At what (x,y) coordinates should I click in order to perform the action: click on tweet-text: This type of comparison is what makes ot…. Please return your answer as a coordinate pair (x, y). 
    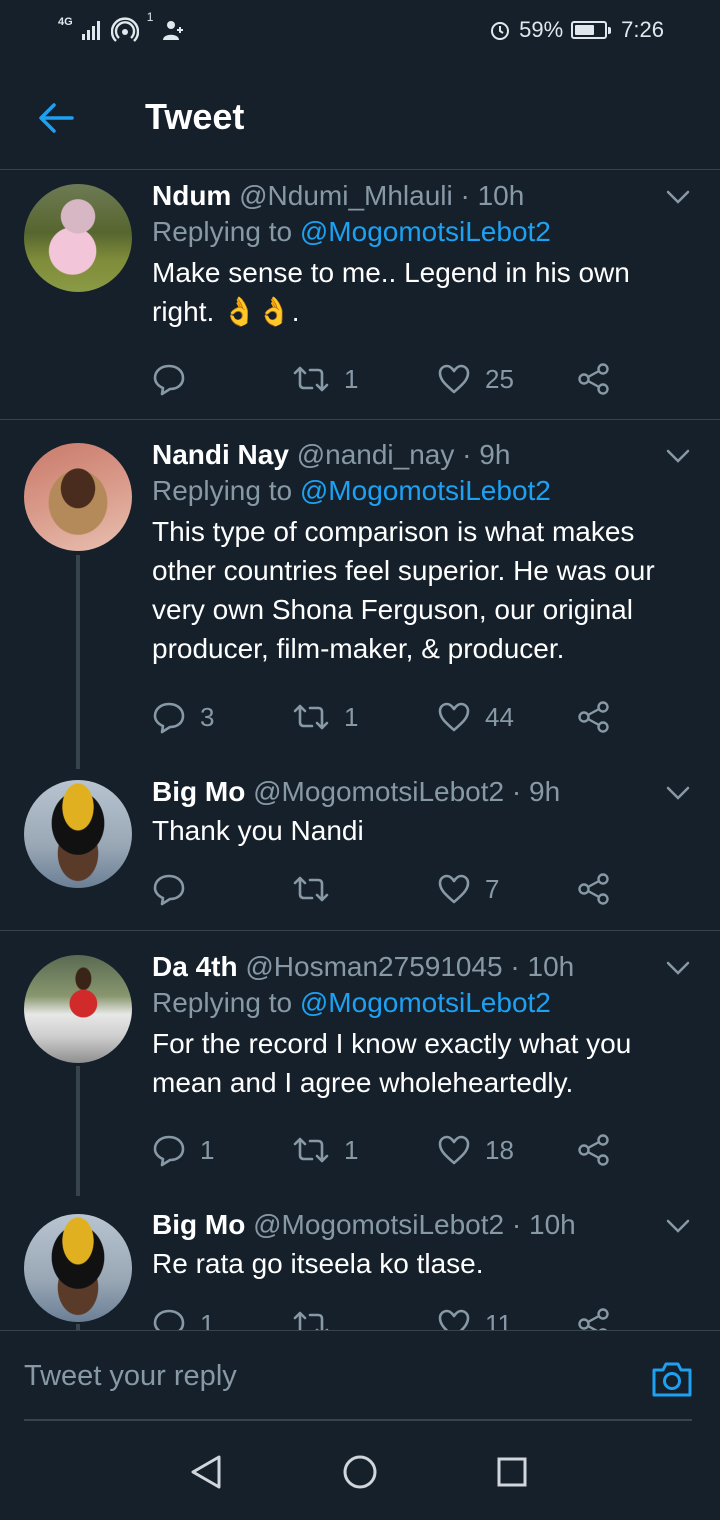
    Looking at the image, I should click on (403, 590).